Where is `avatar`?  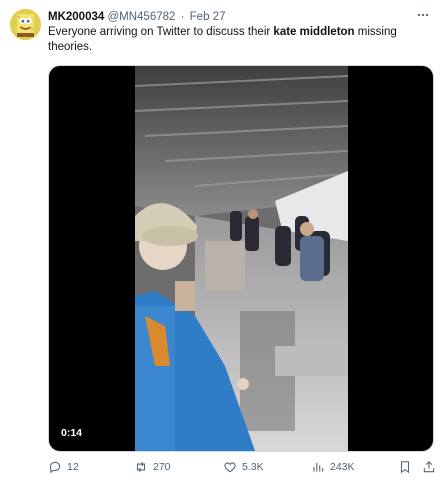
avatar is located at coordinates (25, 24).